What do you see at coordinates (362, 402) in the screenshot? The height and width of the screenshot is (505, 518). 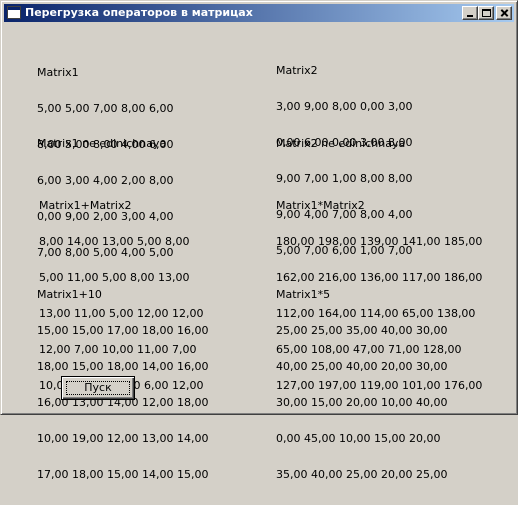 I see `times5-row: 30,00 15,00 20,00 10,00 40,00` at bounding box center [362, 402].